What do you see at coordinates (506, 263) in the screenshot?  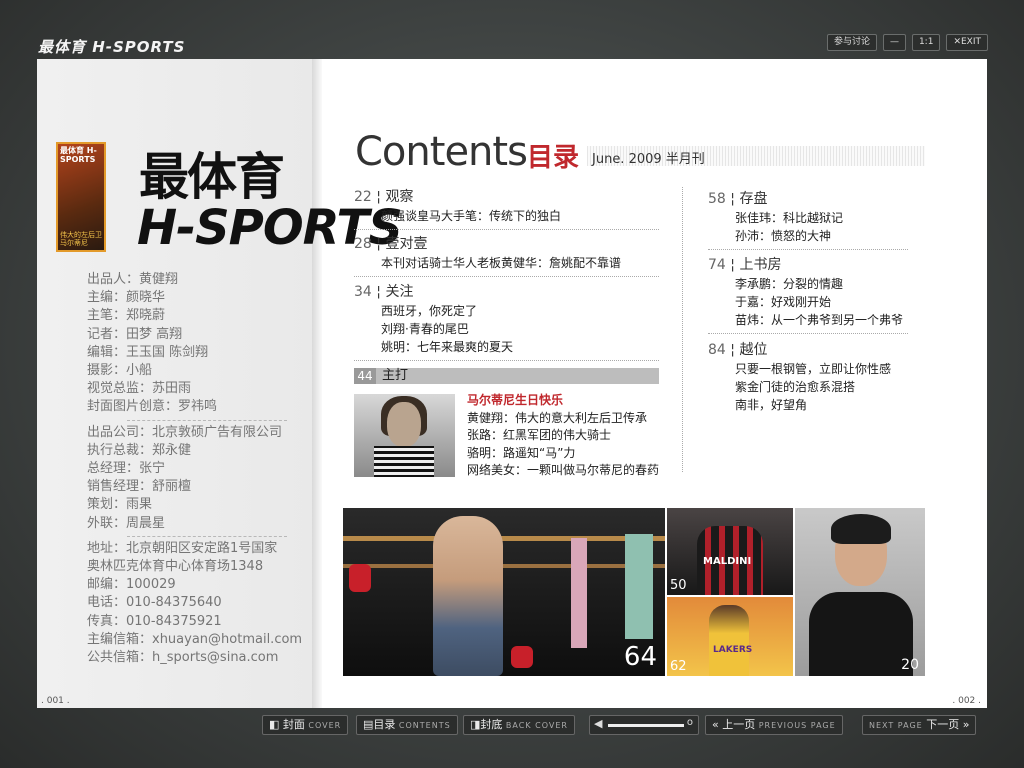 I see `toc-item: 本刊对话骑士华人老板黄健华：詹姚配不靠谱` at bounding box center [506, 263].